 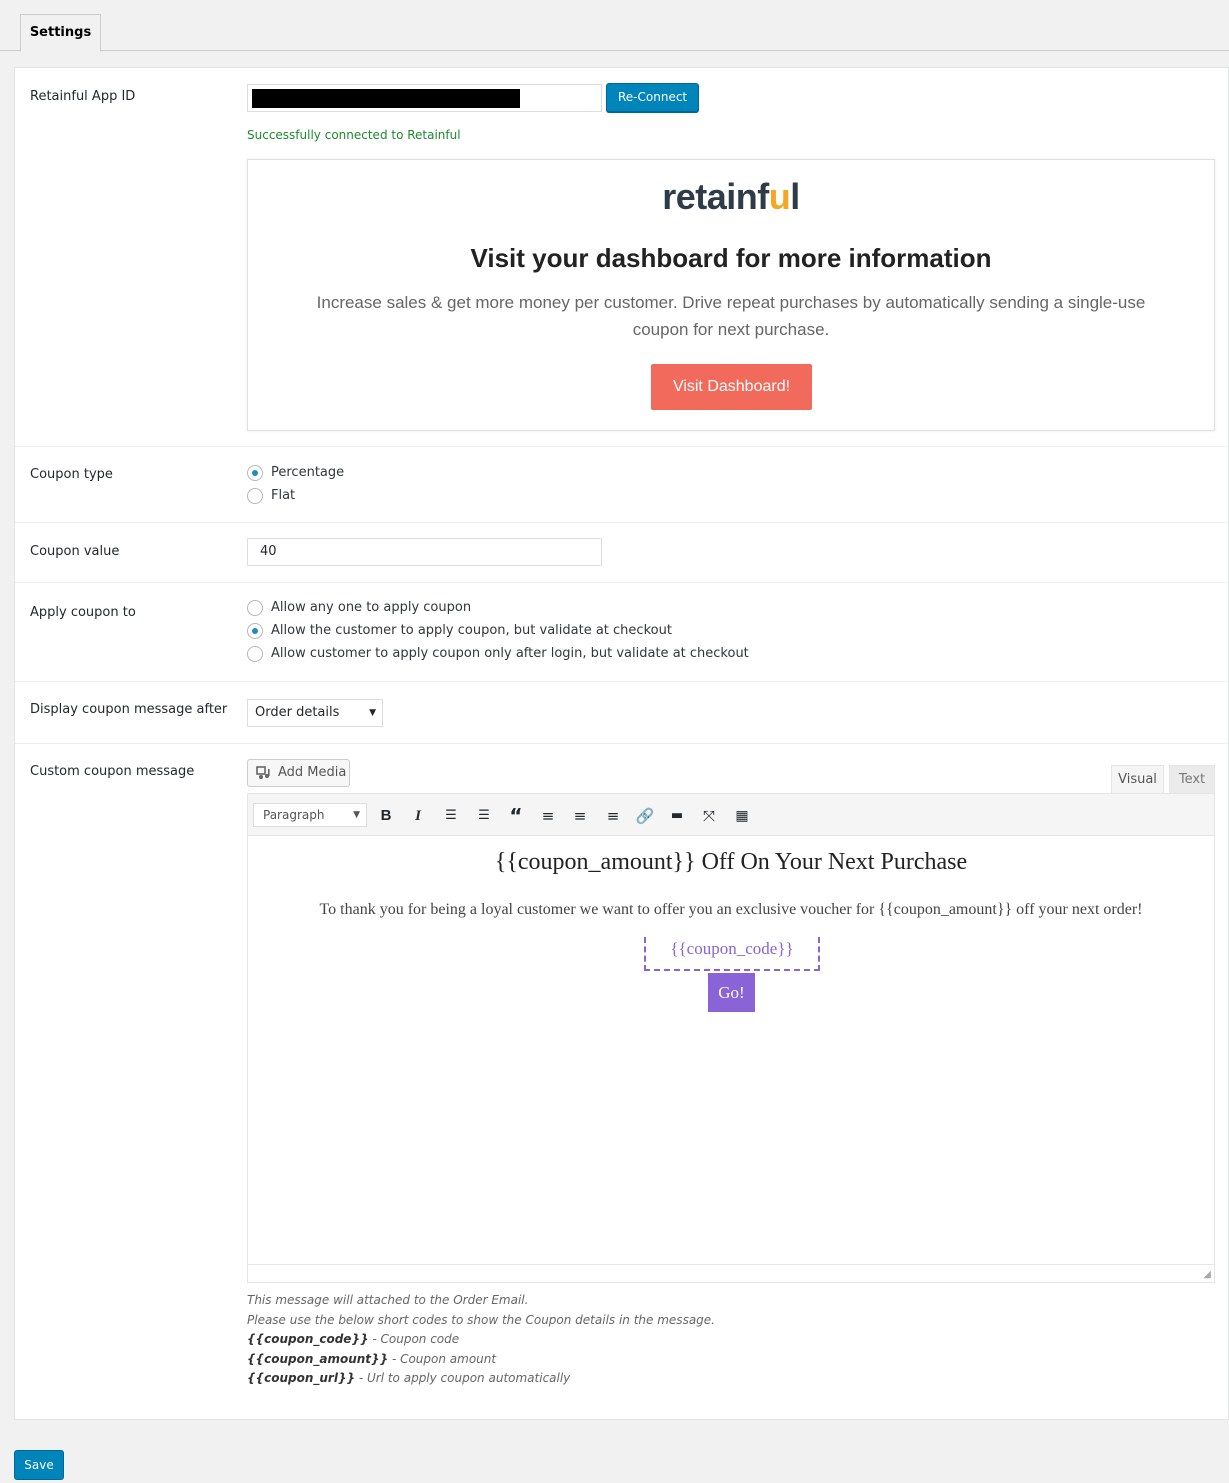 What do you see at coordinates (71, 474) in the screenshot?
I see `coupon-type-label: Coupon type` at bounding box center [71, 474].